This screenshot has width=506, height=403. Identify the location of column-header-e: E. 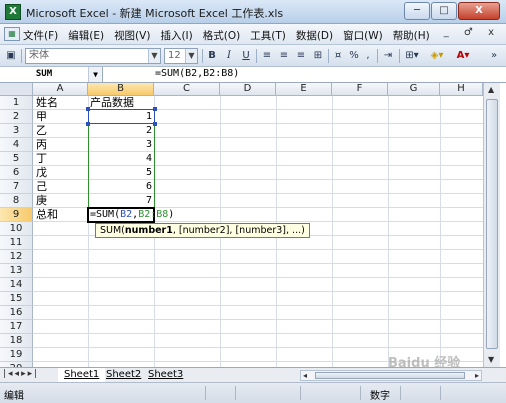
(304, 89).